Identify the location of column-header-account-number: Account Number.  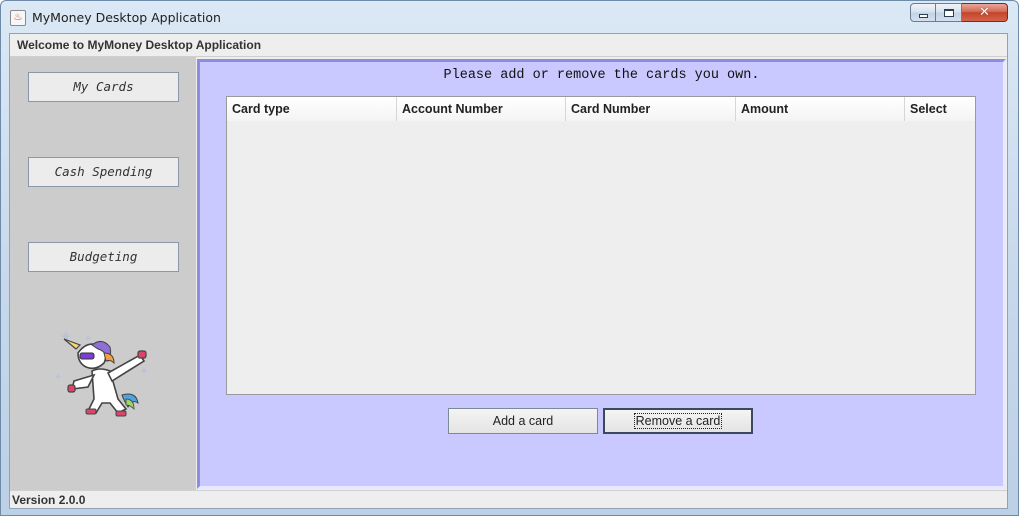
(481, 109).